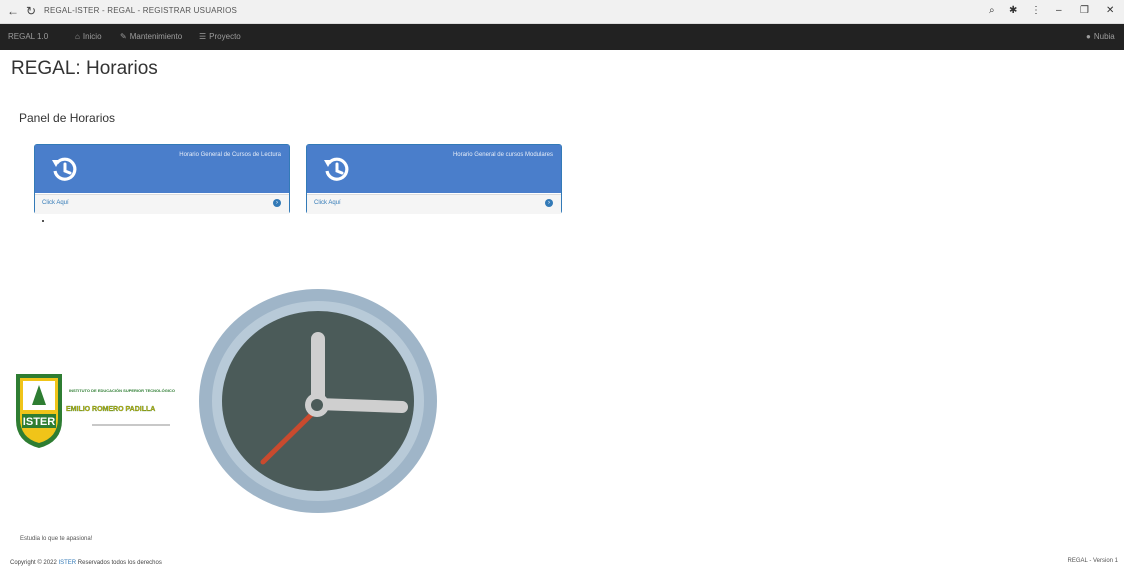  What do you see at coordinates (123, 36) in the screenshot?
I see `wrench-icon: ✎` at bounding box center [123, 36].